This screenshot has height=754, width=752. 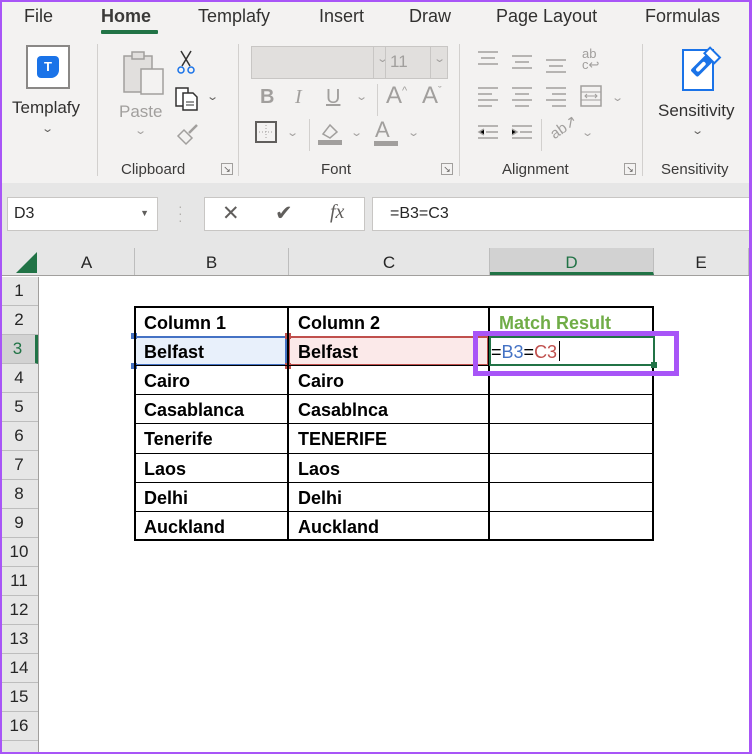 What do you see at coordinates (576, 353) in the screenshot?
I see `annotation-highlight-box` at bounding box center [576, 353].